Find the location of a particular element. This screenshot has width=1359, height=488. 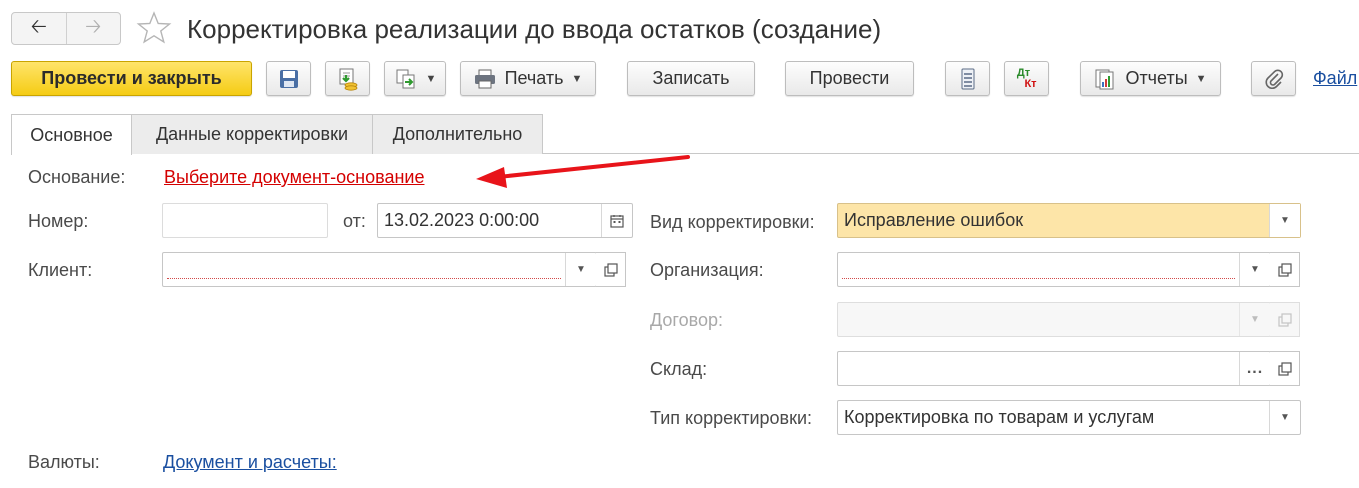

date-from-label: от: is located at coordinates (354, 221).